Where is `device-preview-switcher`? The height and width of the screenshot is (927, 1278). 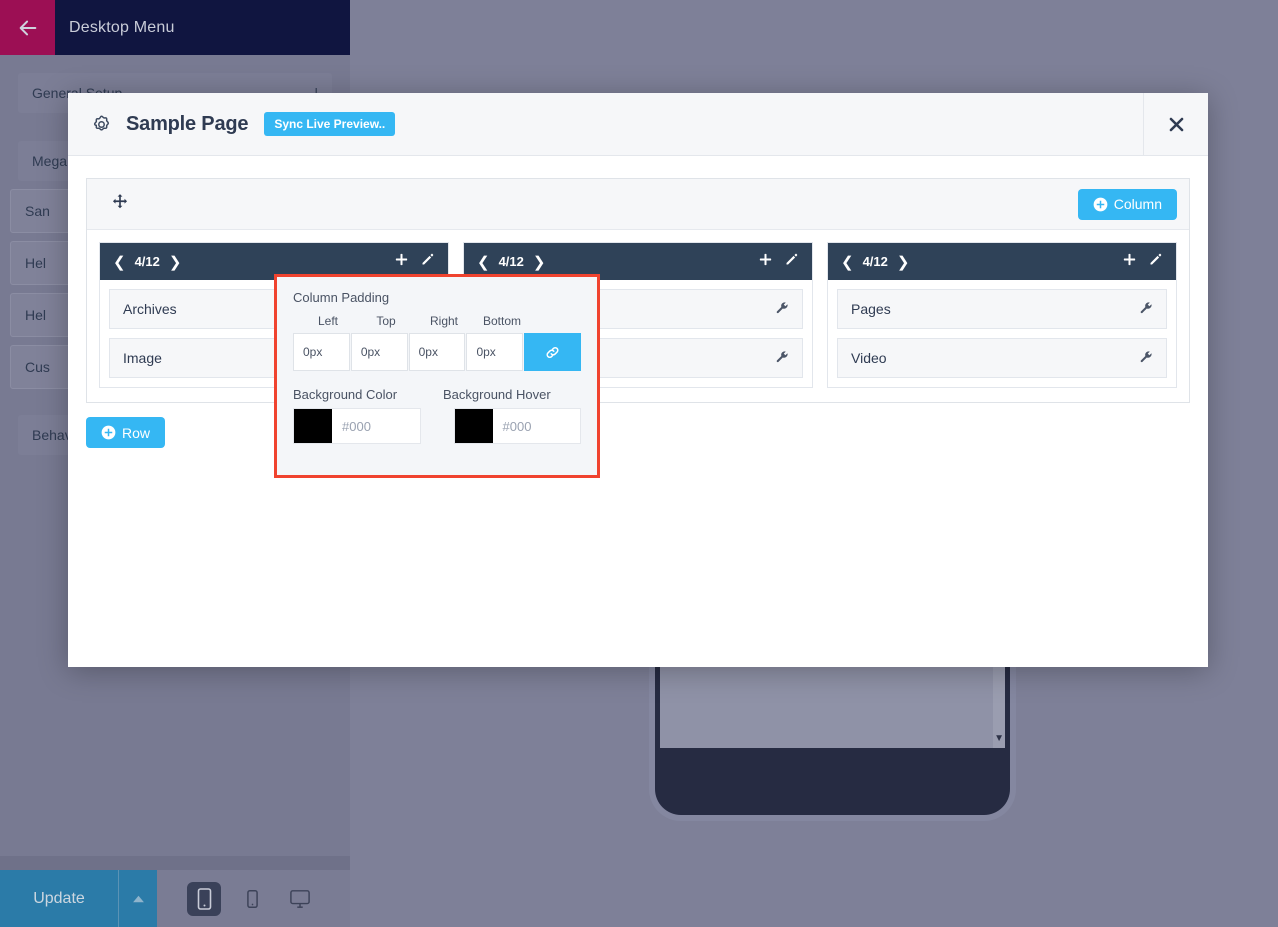 device-preview-switcher is located at coordinates (253, 898).